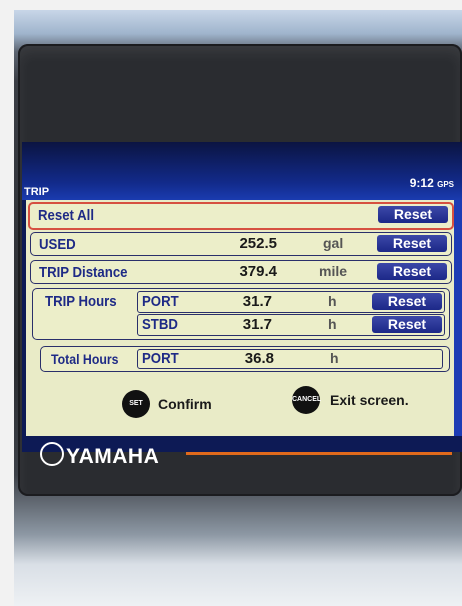 The height and width of the screenshot is (606, 462). What do you see at coordinates (319, 453) in the screenshot?
I see `accent-line` at bounding box center [319, 453].